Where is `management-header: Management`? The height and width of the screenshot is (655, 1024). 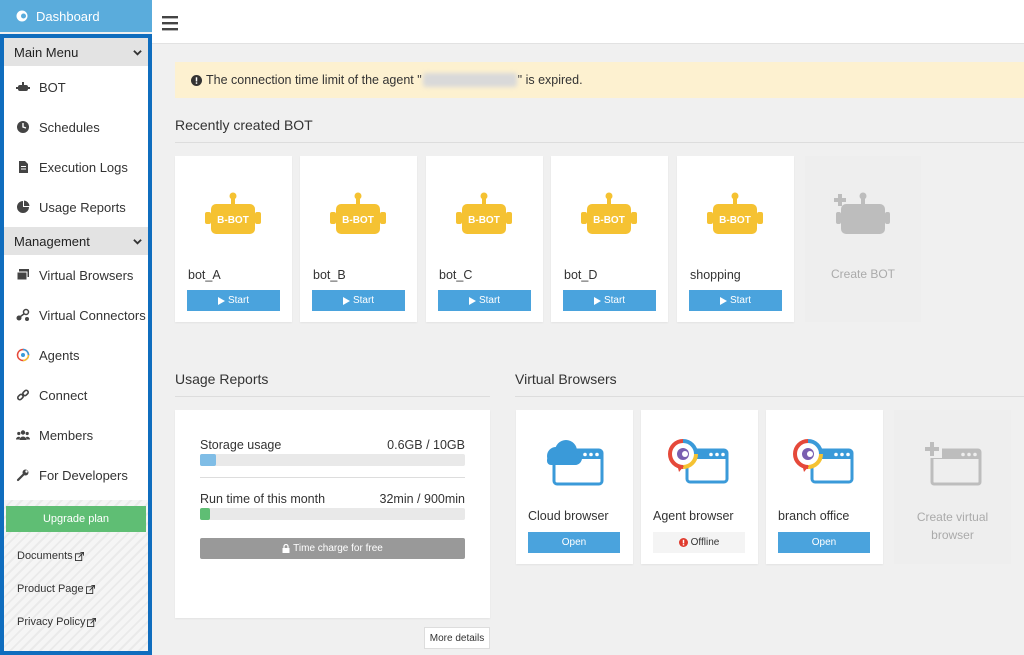
management-header: Management is located at coordinates (76, 241).